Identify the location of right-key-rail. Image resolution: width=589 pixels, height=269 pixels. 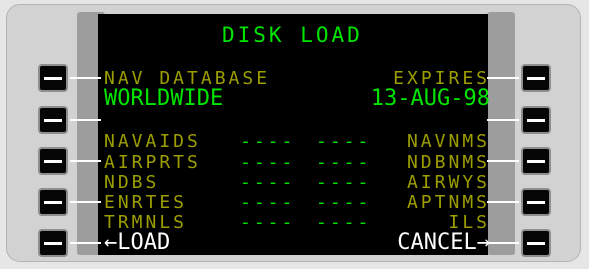
(501, 133).